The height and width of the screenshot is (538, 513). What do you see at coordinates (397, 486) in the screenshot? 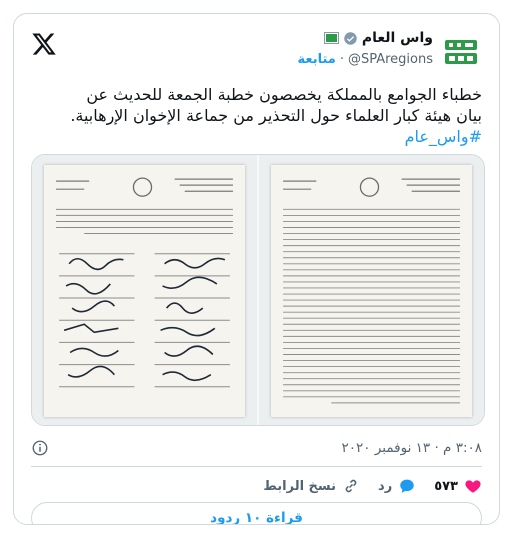
I see `reply-button: رد` at bounding box center [397, 486].